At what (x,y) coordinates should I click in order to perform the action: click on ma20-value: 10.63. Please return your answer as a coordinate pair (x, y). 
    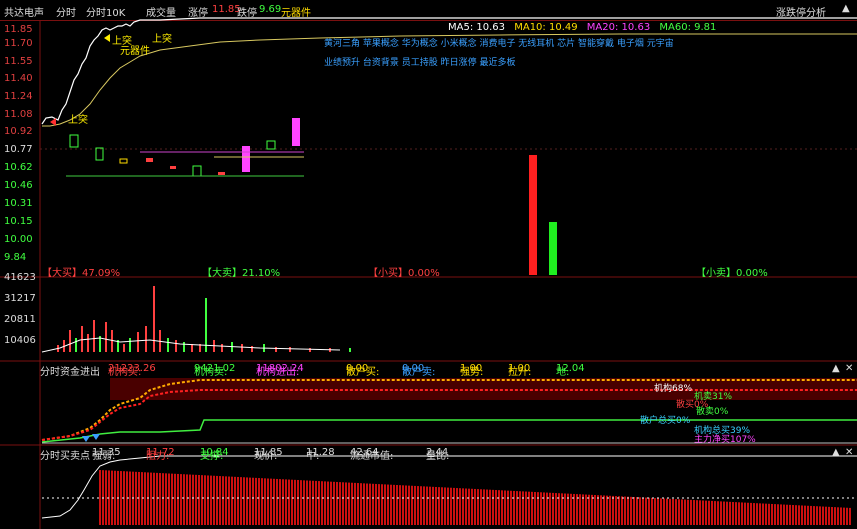
    Looking at the image, I should click on (636, 27).